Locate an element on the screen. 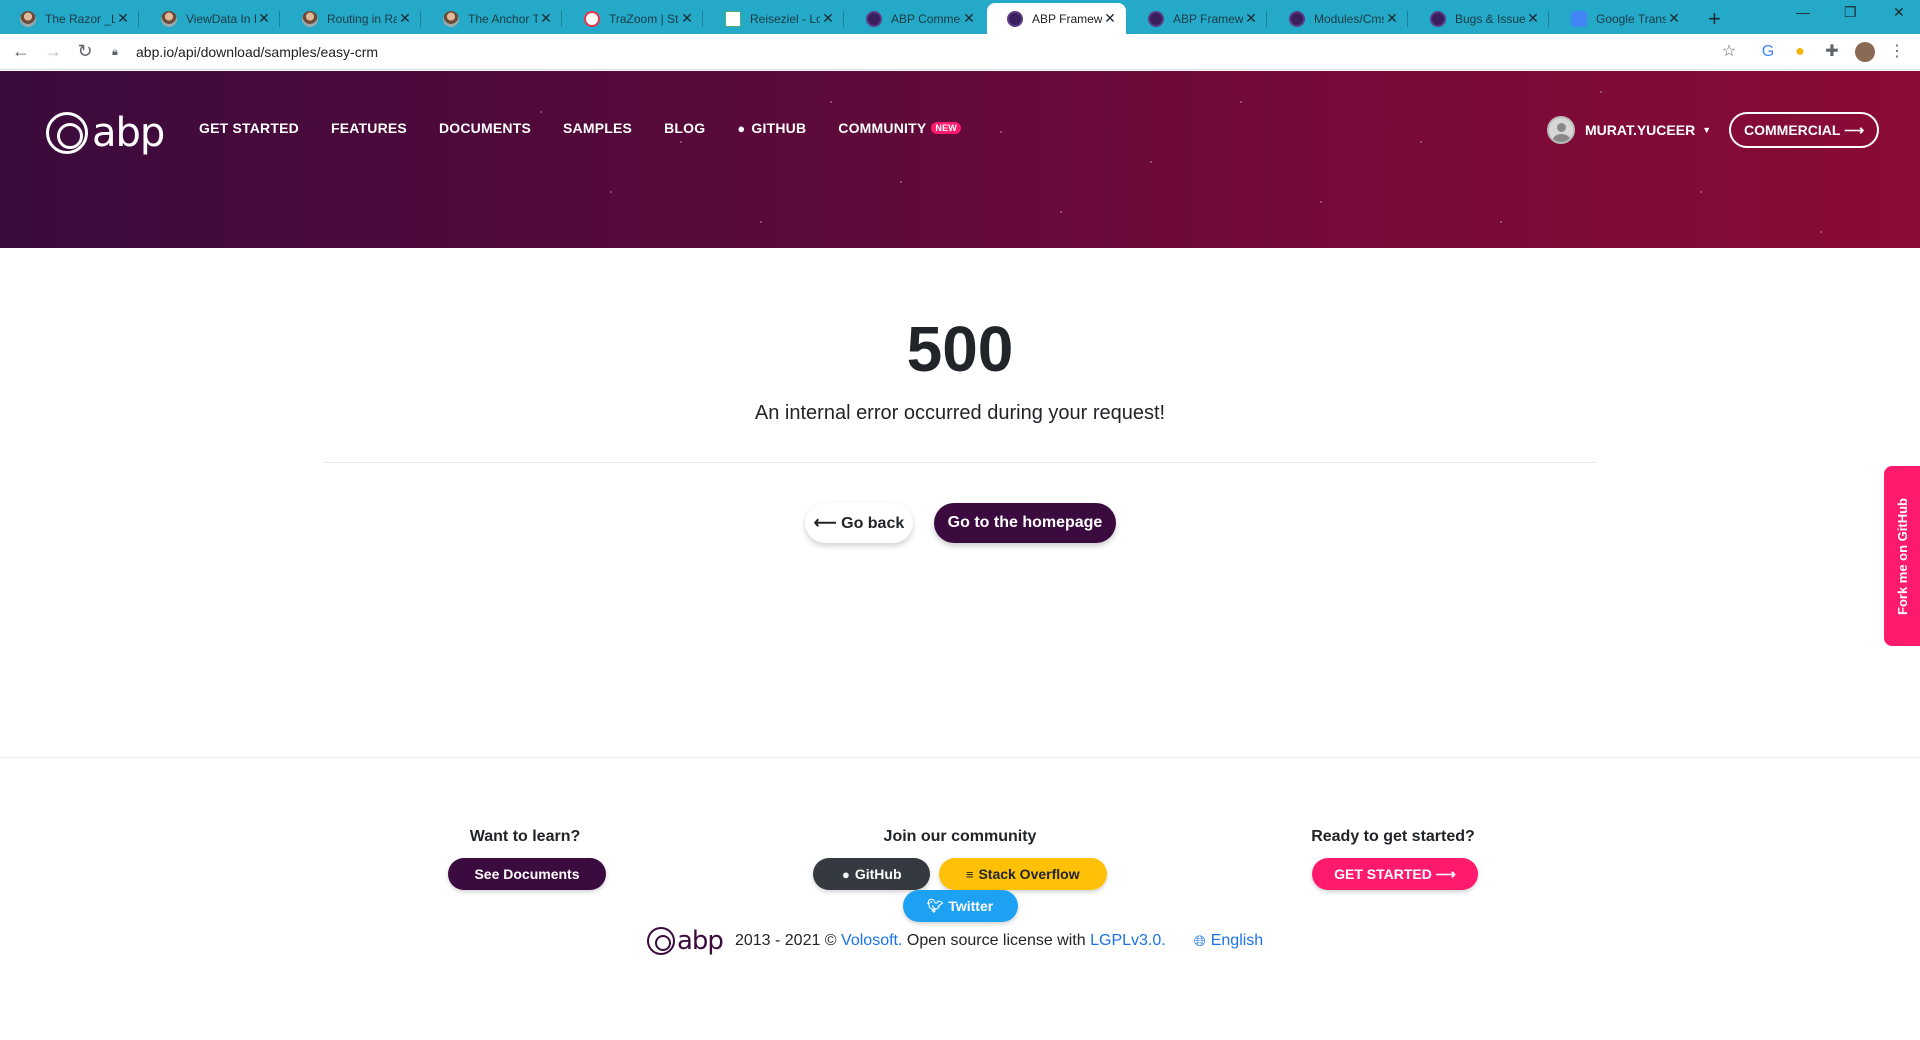  address-bar: 🔒︎ abp.io/api/download/samples/easy-crm is located at coordinates (942, 52).